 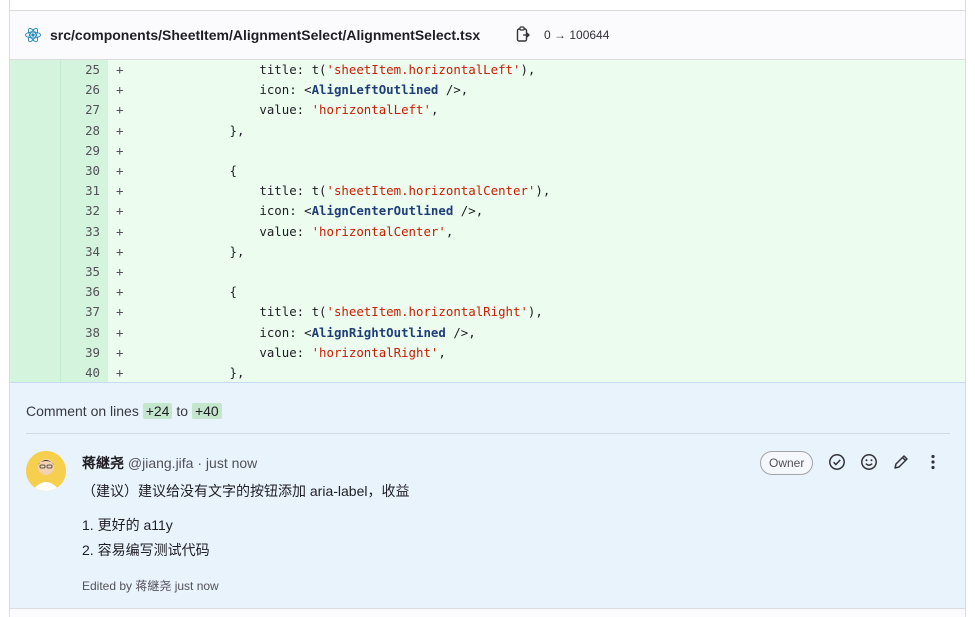 What do you see at coordinates (487, 333) in the screenshot?
I see `diff-line: 38 + icon: <AlignRightOutlined />,` at bounding box center [487, 333].